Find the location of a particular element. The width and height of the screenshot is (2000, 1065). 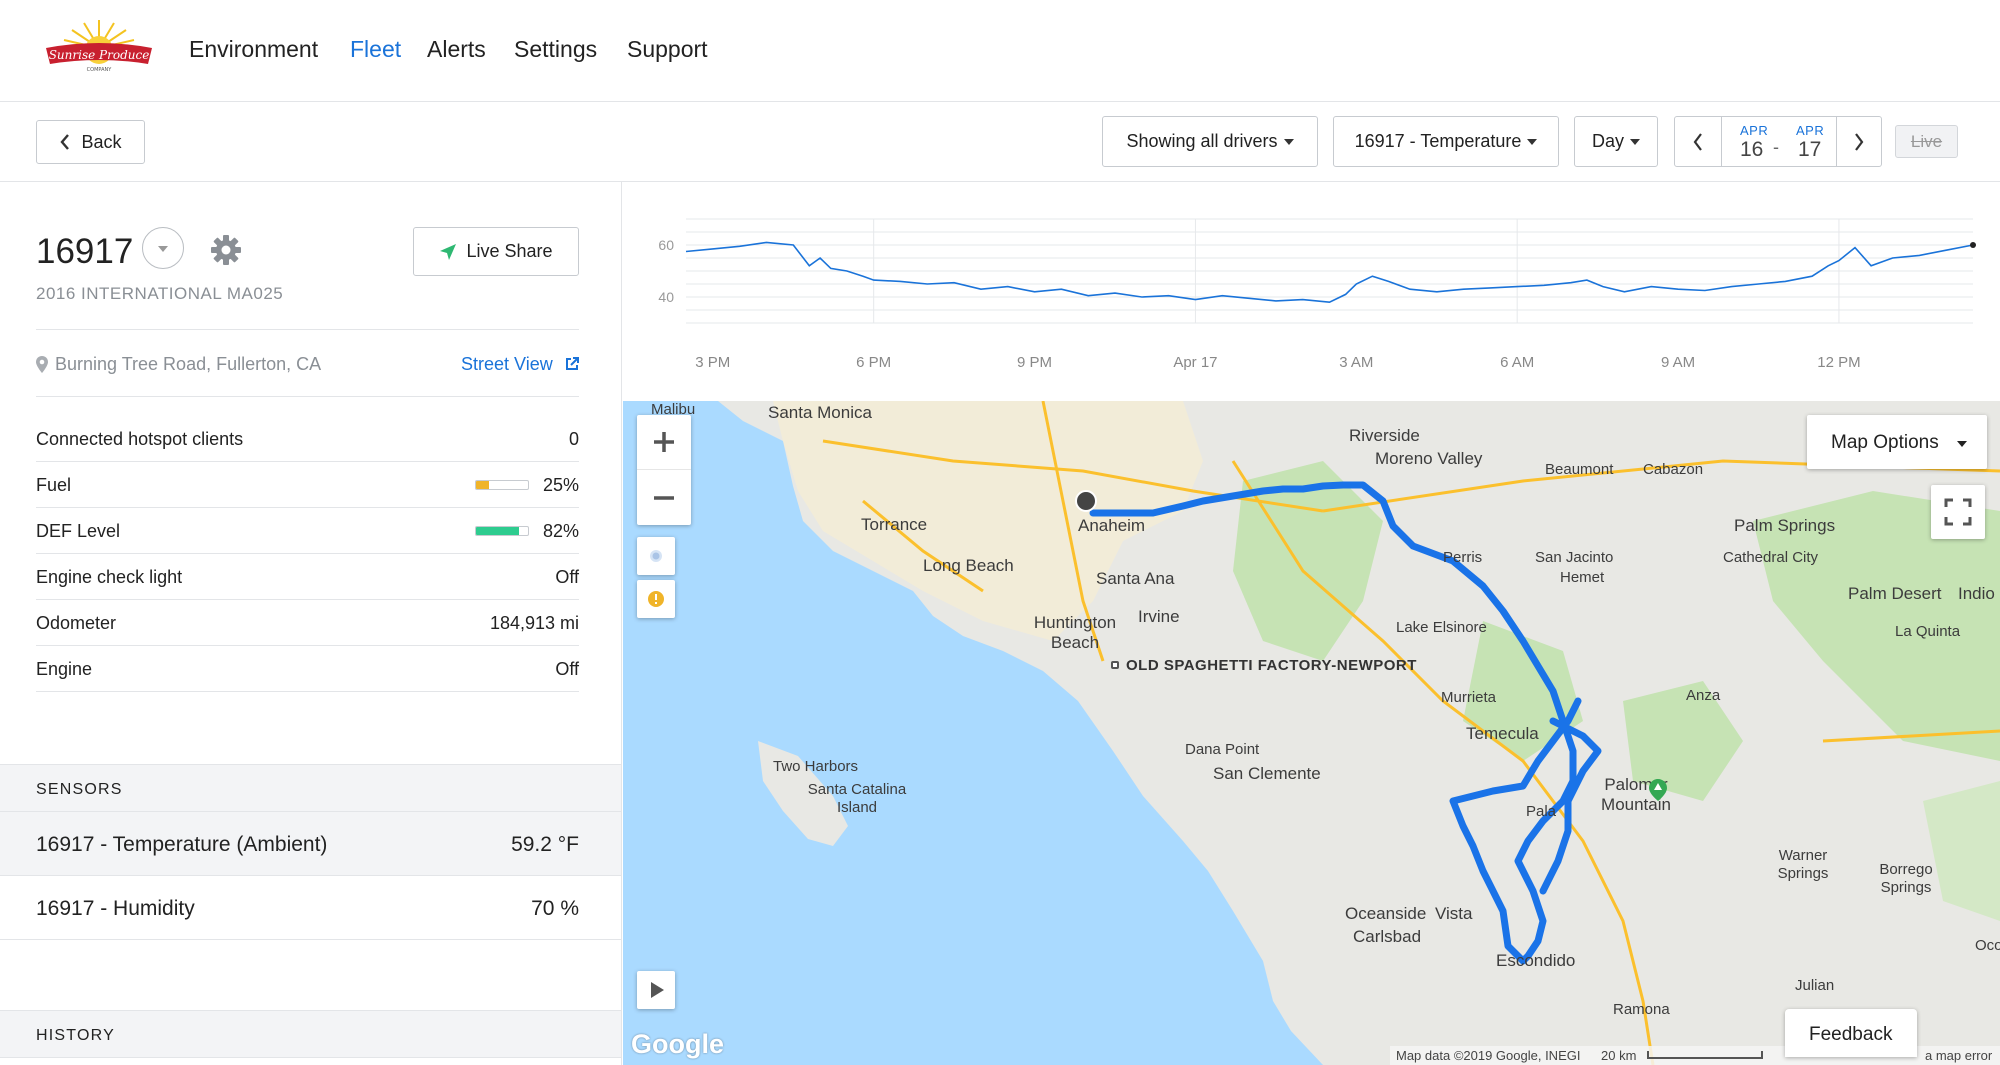

chart-y-tick-label: 60 is located at coordinates (666, 245).